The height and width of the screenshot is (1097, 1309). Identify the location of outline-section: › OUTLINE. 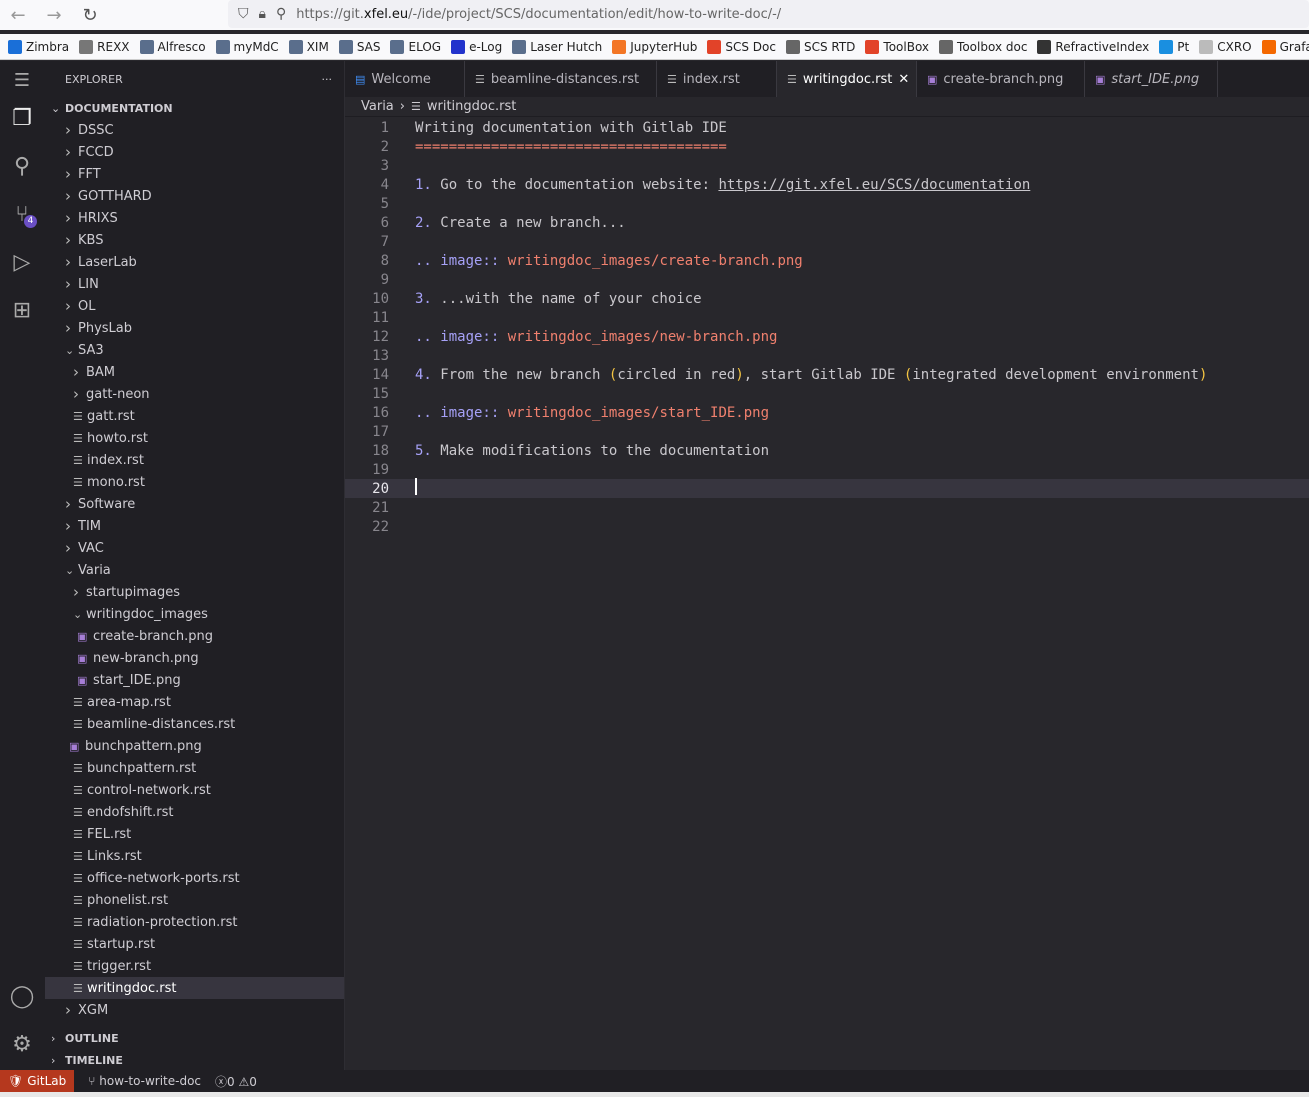
(82, 1038).